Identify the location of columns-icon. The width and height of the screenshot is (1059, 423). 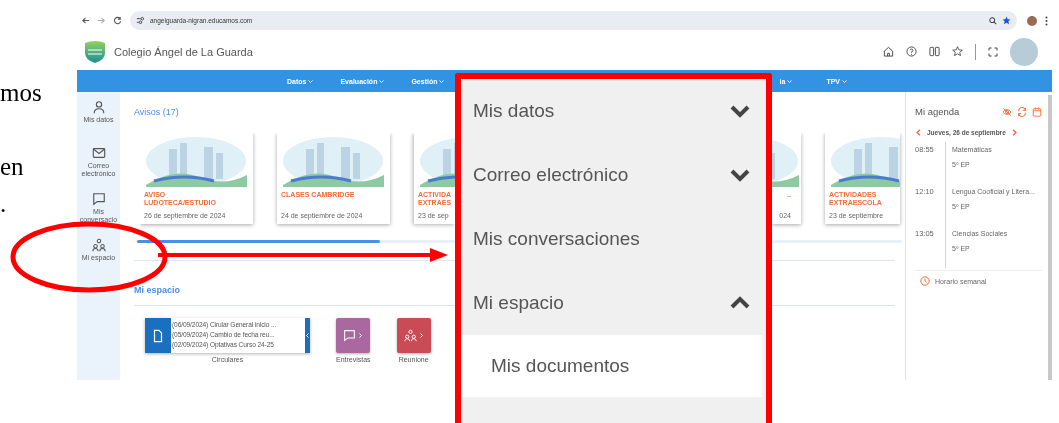
(934, 51).